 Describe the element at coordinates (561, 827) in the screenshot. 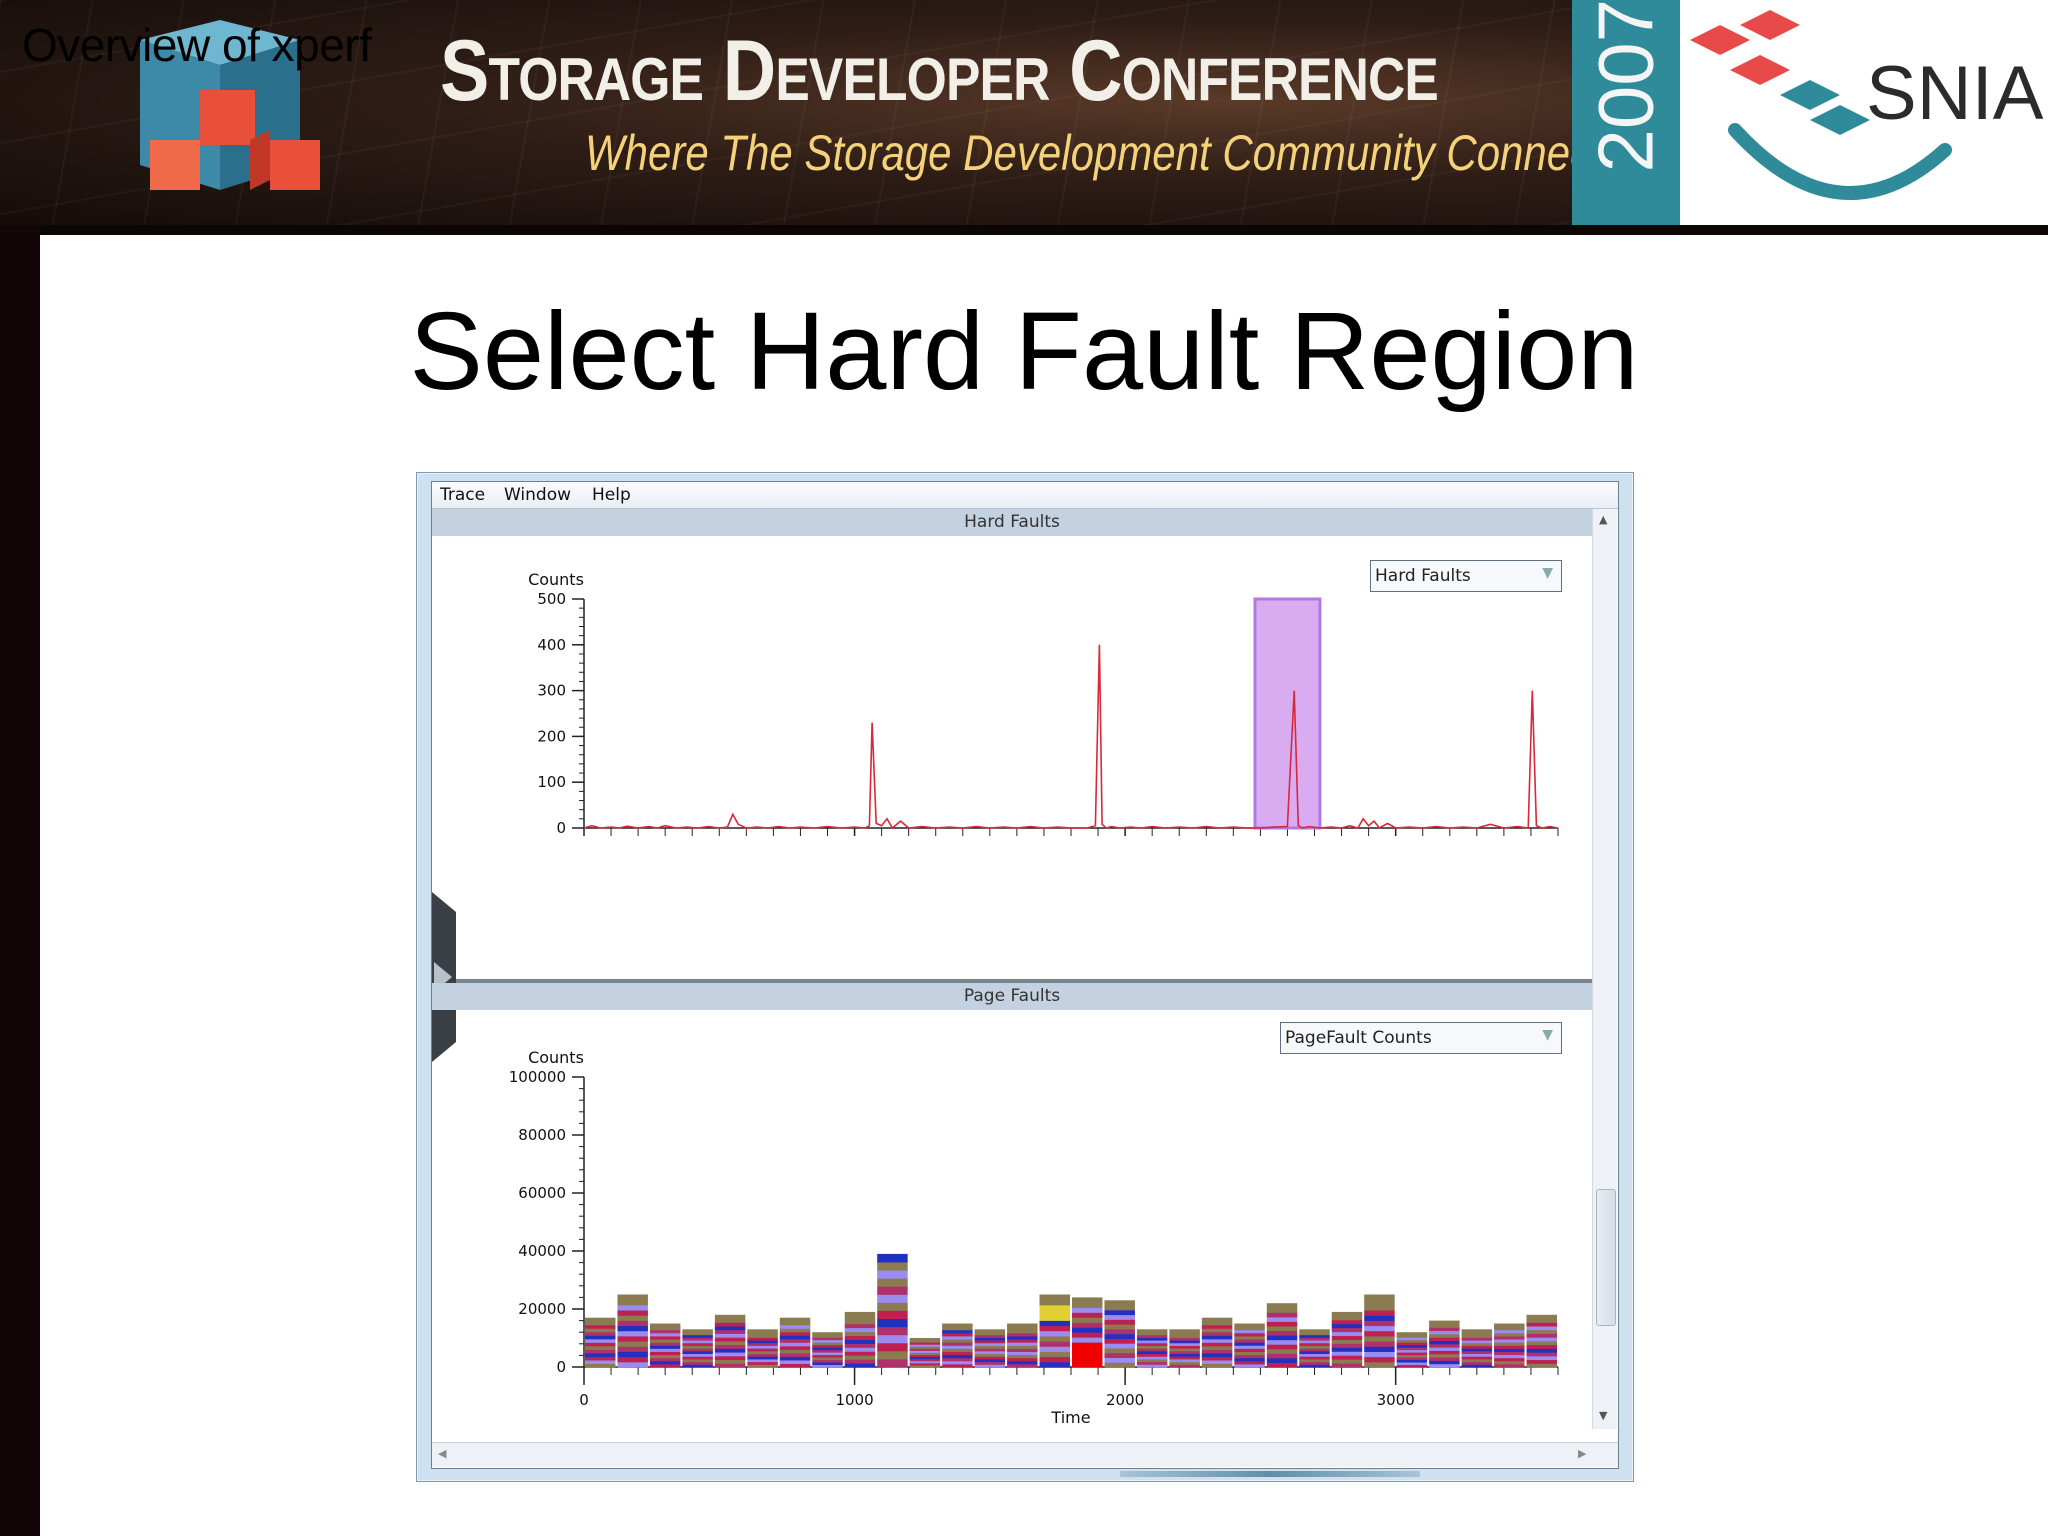

I see `y-tick-label: 0` at that location.